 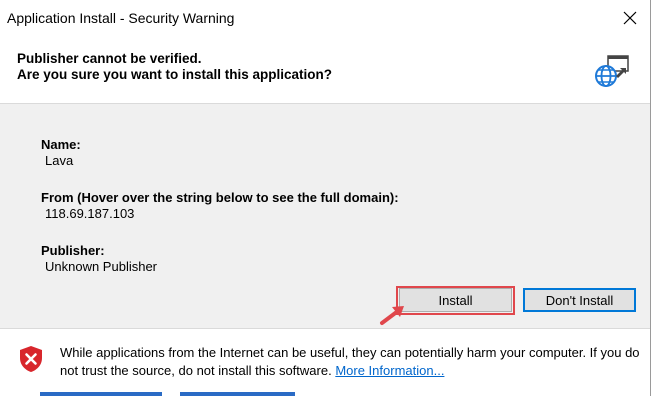 I want to click on taskbar-strip-left, so click(x=101, y=394).